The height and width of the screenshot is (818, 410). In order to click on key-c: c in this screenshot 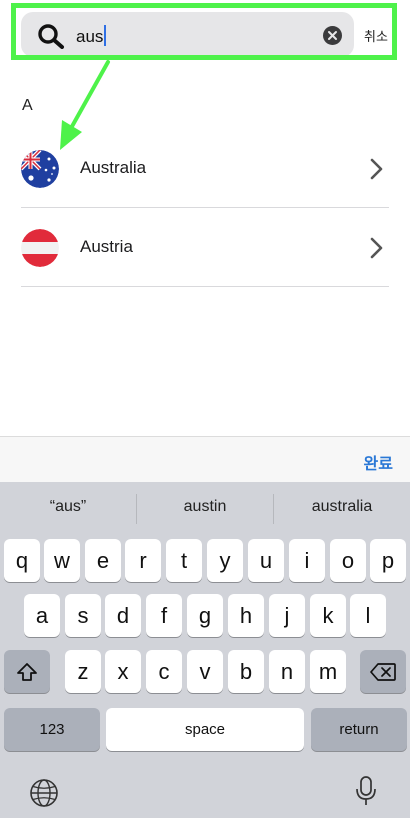, I will do `click(164, 671)`.